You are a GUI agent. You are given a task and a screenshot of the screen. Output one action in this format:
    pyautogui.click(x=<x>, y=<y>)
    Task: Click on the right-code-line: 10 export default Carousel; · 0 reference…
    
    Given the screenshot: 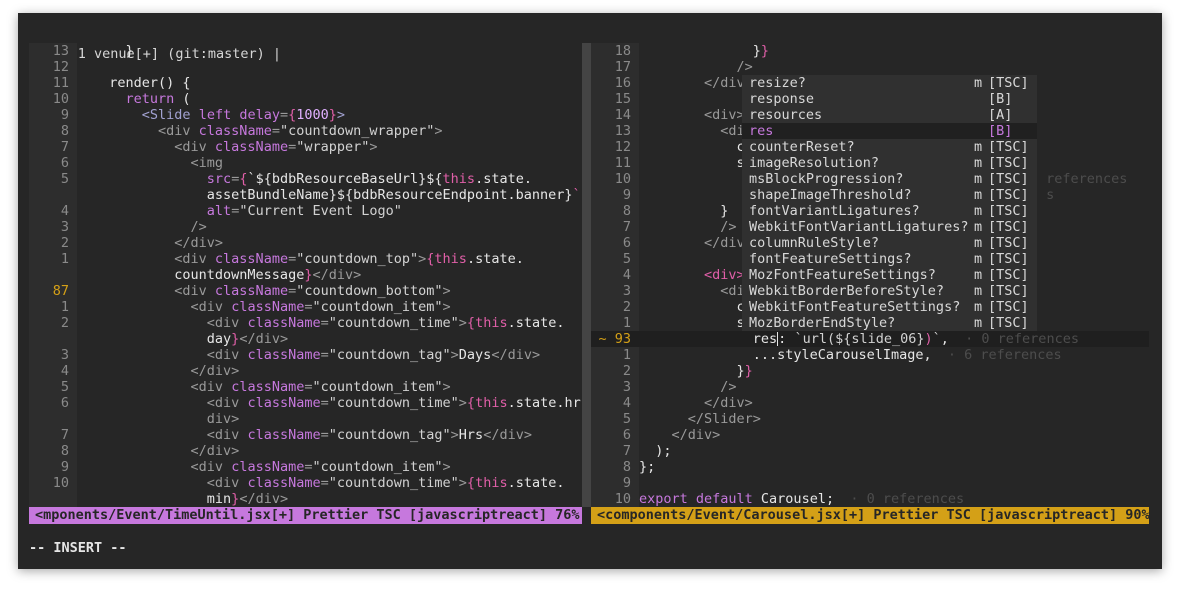 What is the action you would take?
    pyautogui.click(x=870, y=499)
    